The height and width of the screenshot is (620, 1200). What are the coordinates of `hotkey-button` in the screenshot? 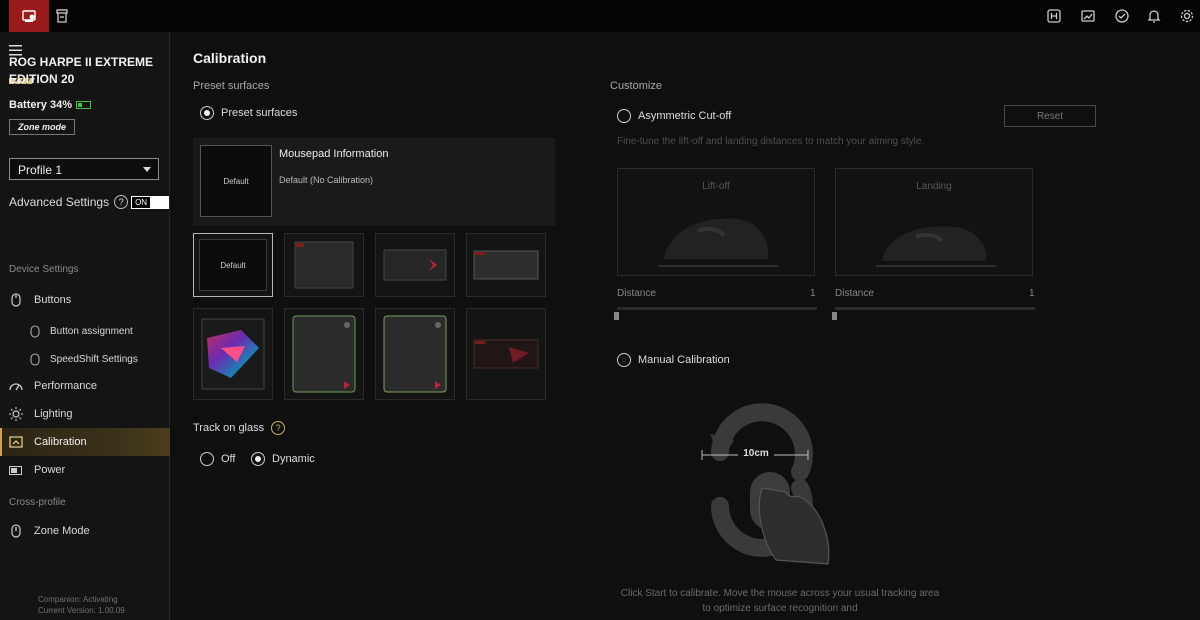 It's located at (1054, 16).